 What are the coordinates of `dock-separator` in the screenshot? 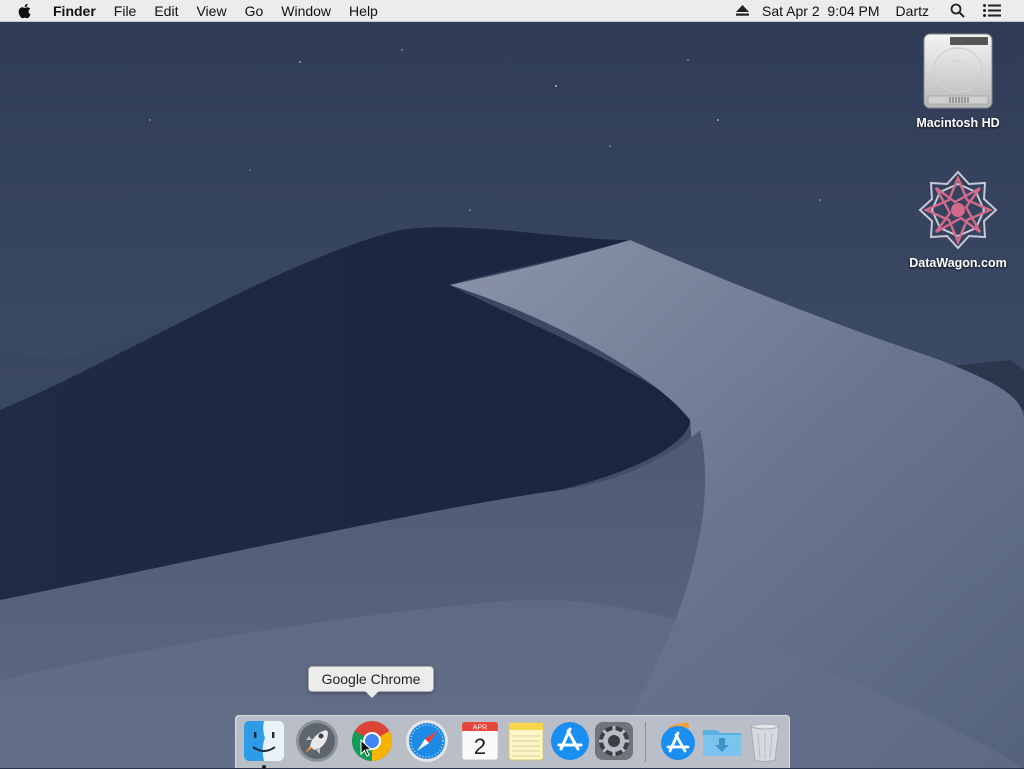 It's located at (645, 742).